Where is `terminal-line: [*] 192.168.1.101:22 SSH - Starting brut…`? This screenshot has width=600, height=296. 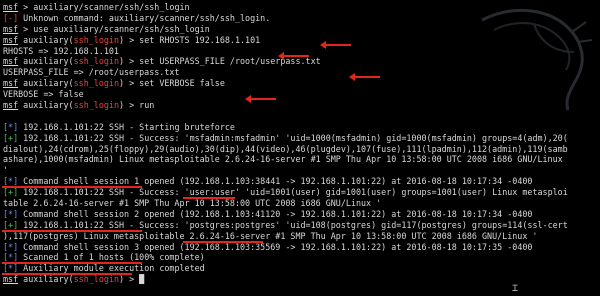
terminal-line: [*] 192.168.1.101:22 SSH - Starting brut… is located at coordinates (301, 127).